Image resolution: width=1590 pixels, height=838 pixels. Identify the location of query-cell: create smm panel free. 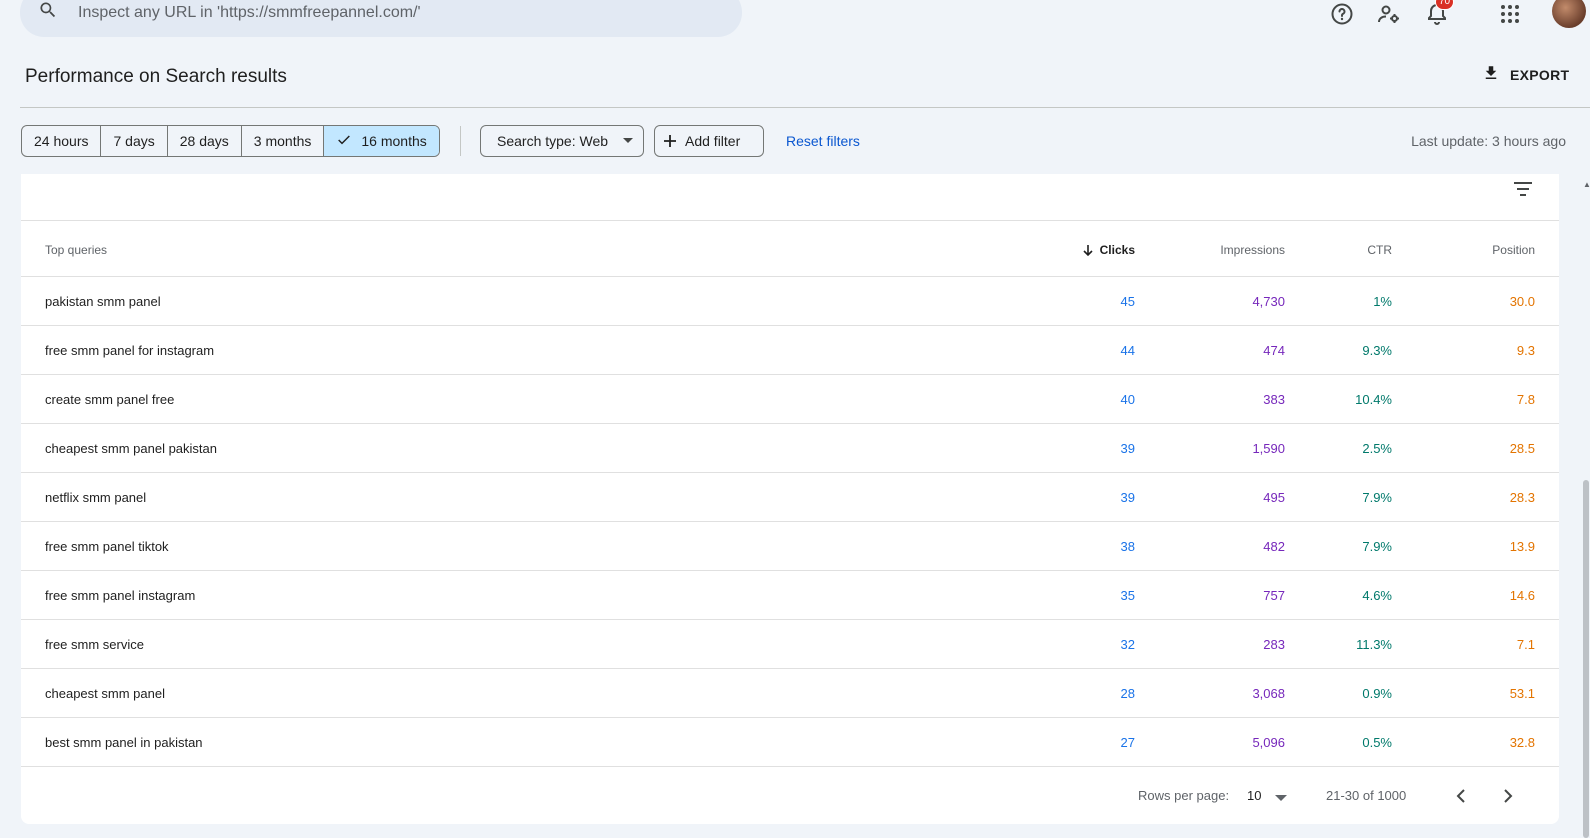
(110, 399).